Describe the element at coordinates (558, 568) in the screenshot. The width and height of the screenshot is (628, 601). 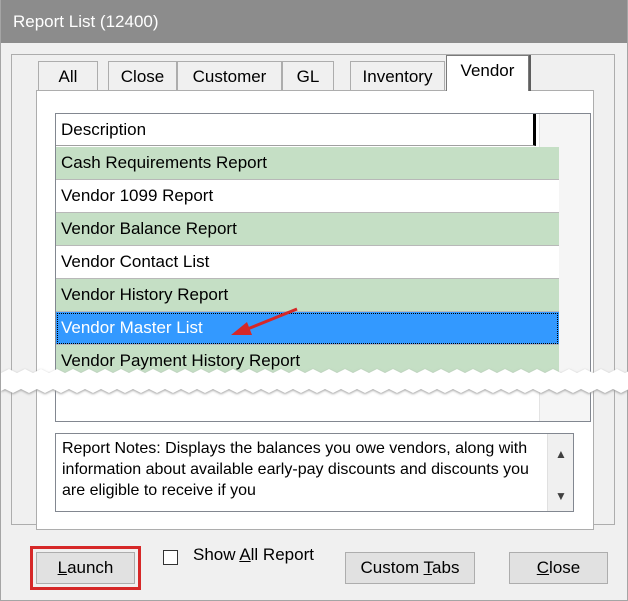
I see `close-button: Close` at that location.